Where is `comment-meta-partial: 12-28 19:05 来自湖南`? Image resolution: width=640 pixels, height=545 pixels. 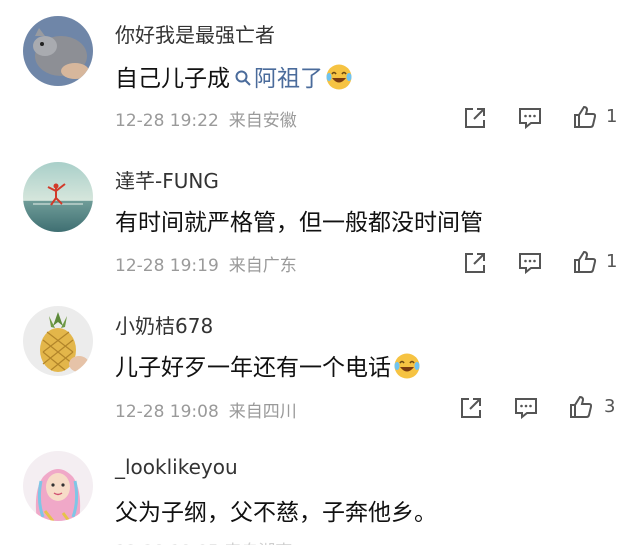
comment-meta-partial: 12-28 19:05 来自湖南 is located at coordinates (203, 541).